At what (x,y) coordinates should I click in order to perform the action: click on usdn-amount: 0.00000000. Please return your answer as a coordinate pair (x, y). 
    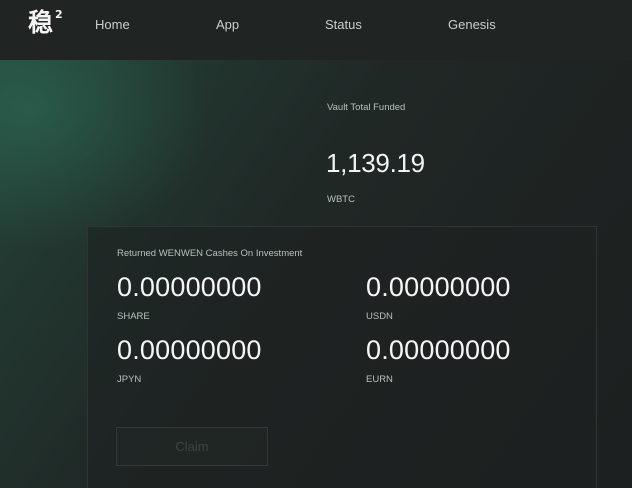
    Looking at the image, I should click on (438, 287).